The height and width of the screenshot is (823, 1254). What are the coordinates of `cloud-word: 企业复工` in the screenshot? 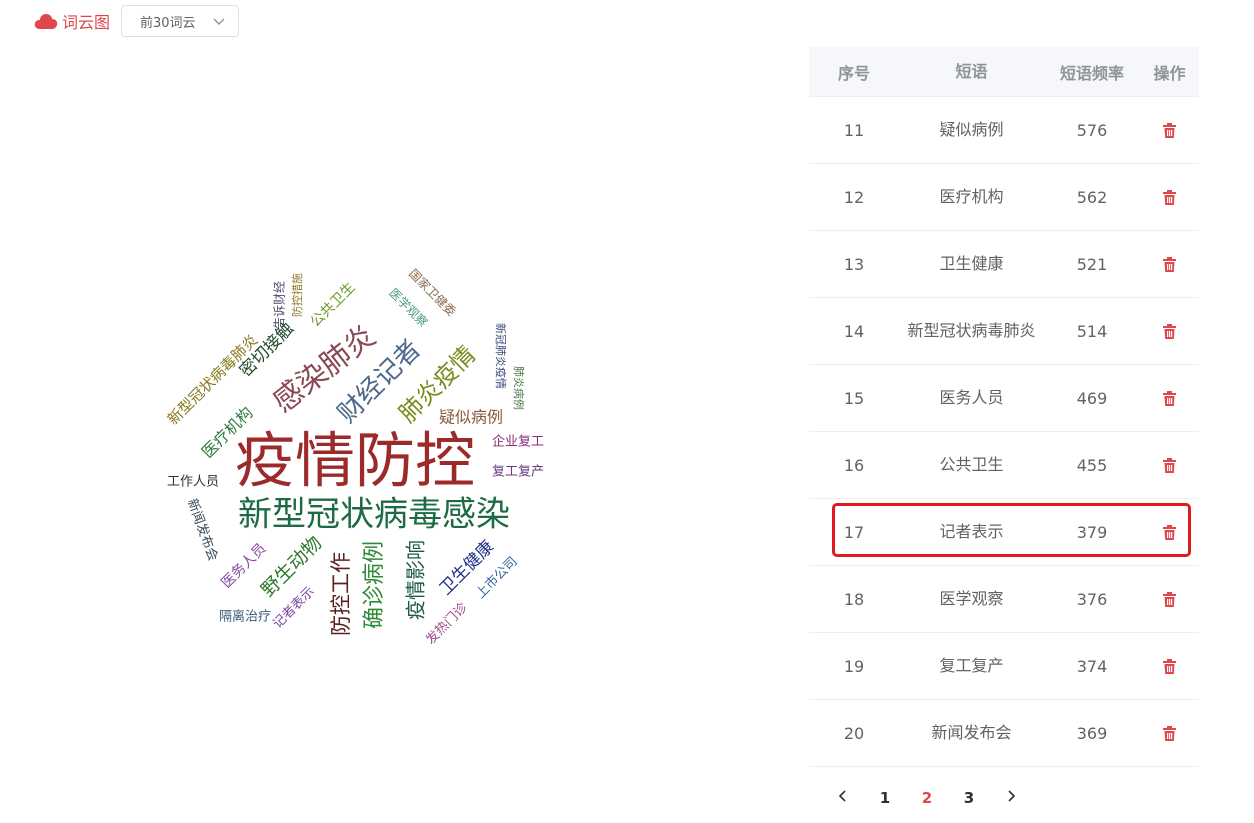 It's located at (518, 442).